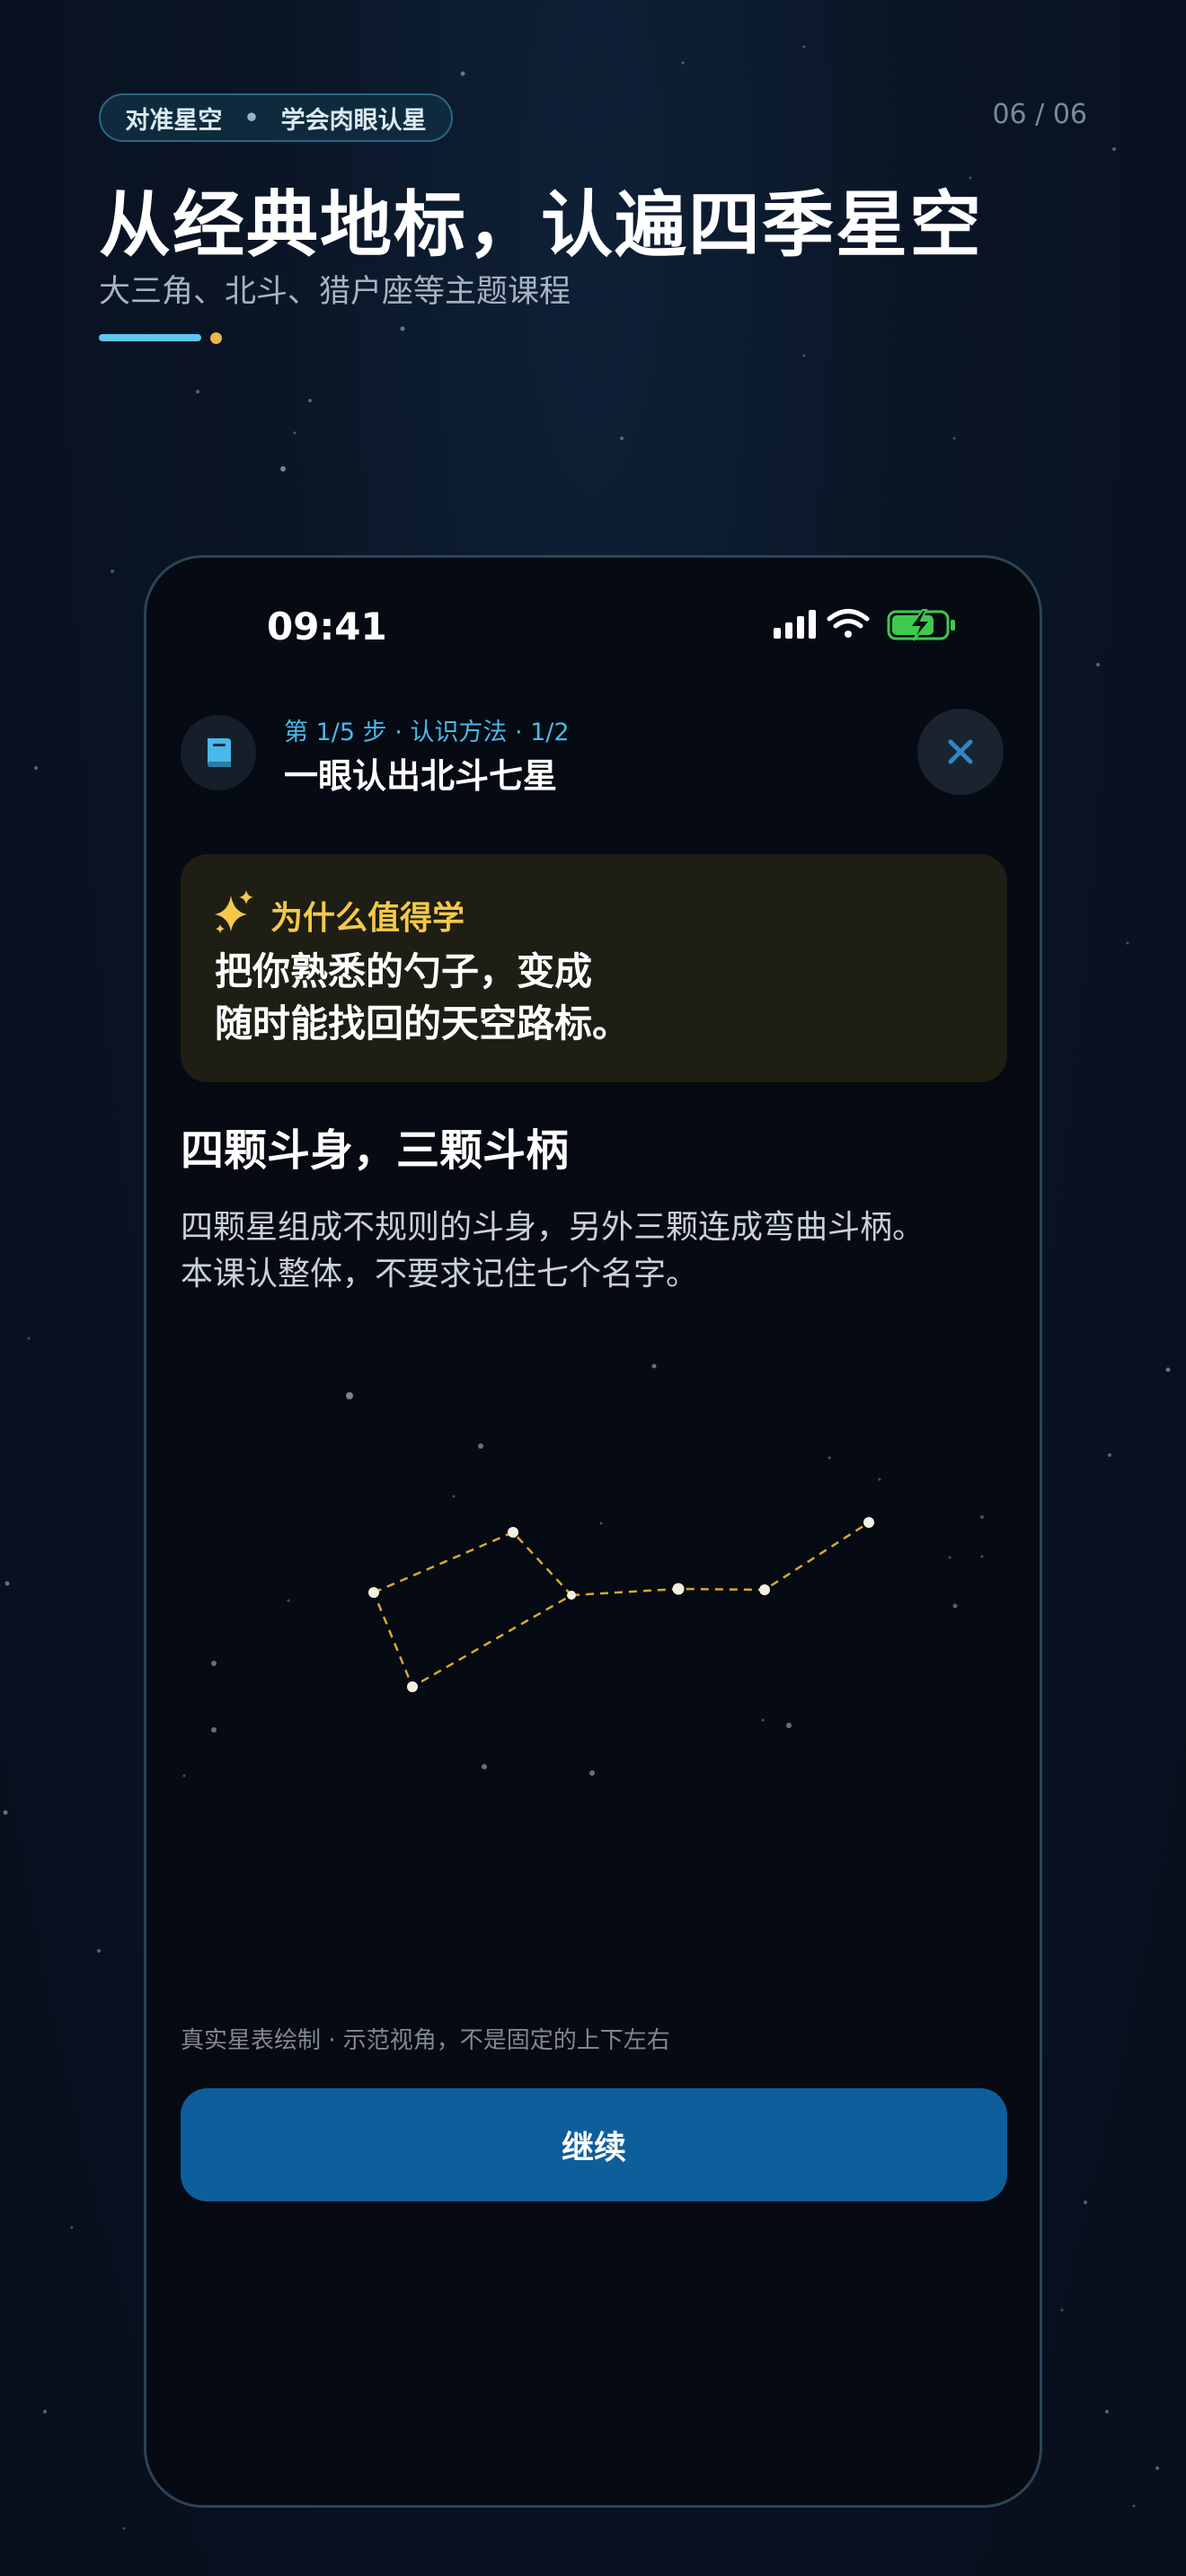  I want to click on close-icon, so click(960, 751).